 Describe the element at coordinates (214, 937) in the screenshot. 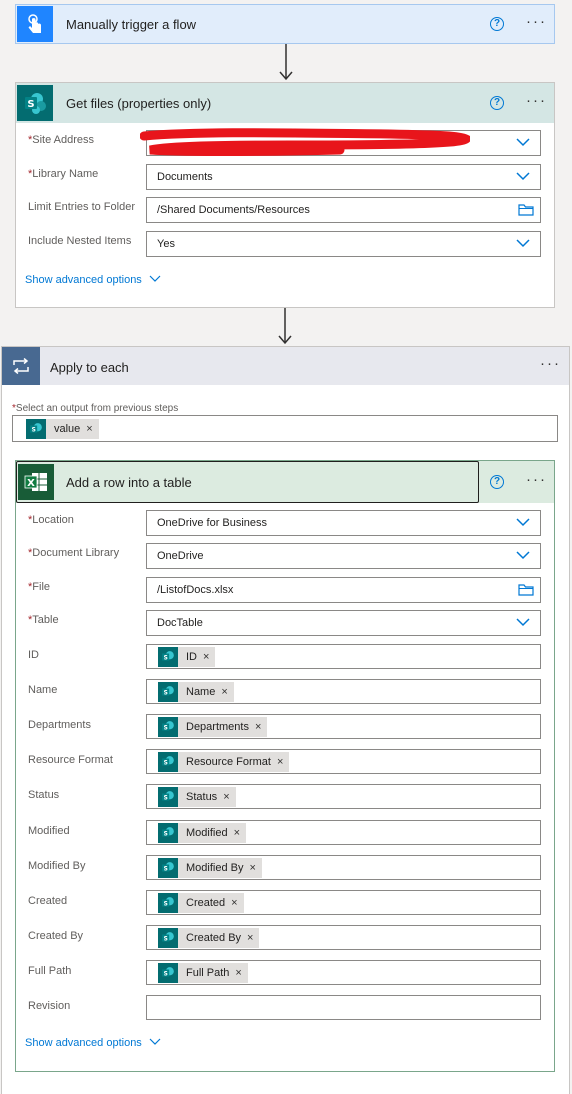

I see `token-label: Created By` at that location.